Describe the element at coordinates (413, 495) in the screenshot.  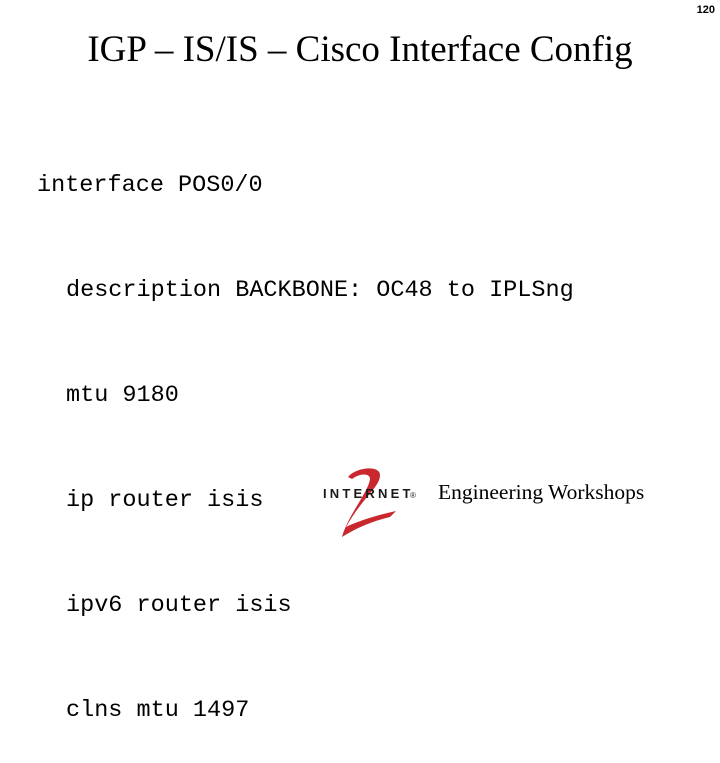
I see `registered-mark: ®` at that location.